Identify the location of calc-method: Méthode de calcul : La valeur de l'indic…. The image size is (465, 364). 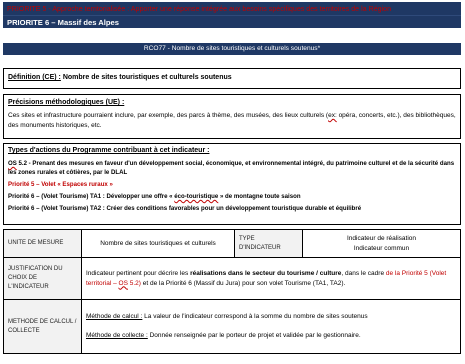
(271, 317).